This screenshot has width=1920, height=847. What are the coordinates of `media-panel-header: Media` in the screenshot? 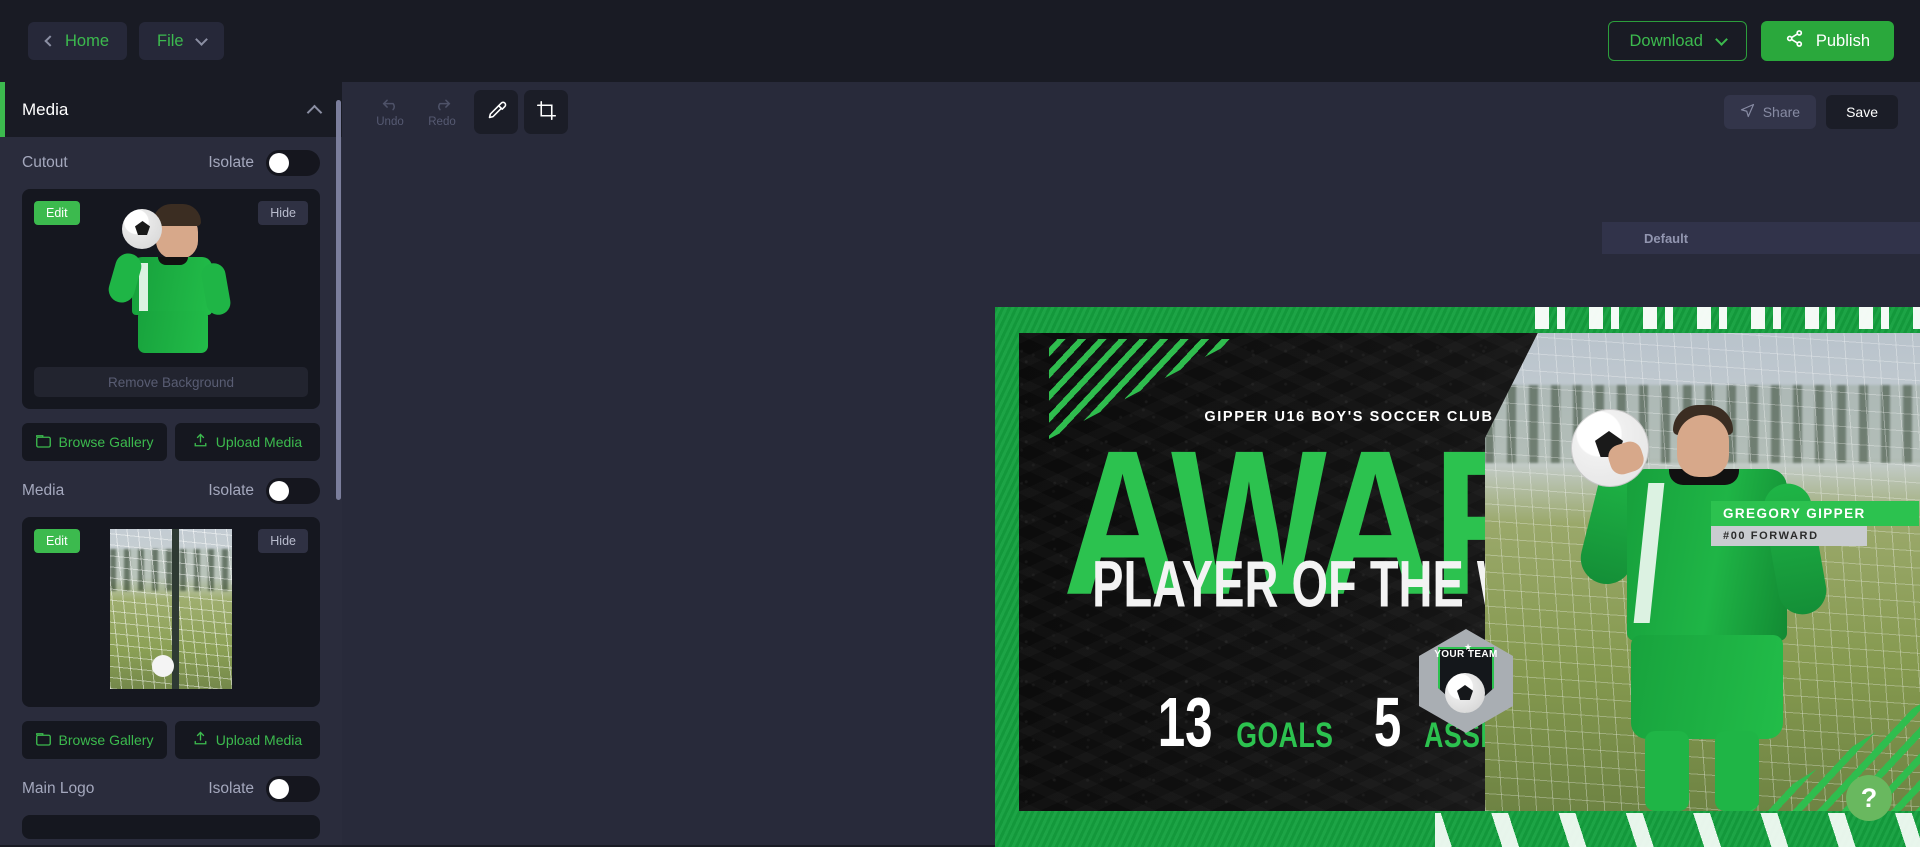 It's located at (171, 109).